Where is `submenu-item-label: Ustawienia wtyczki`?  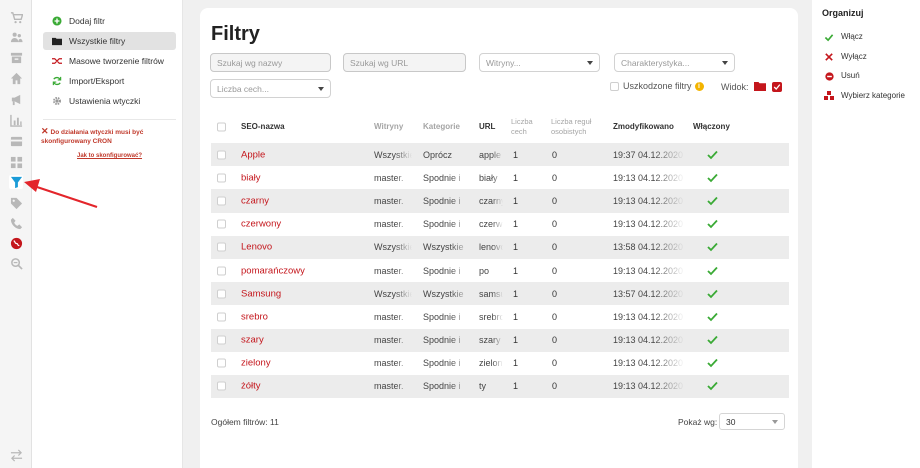
submenu-item-label: Ustawienia wtyczki is located at coordinates (105, 101).